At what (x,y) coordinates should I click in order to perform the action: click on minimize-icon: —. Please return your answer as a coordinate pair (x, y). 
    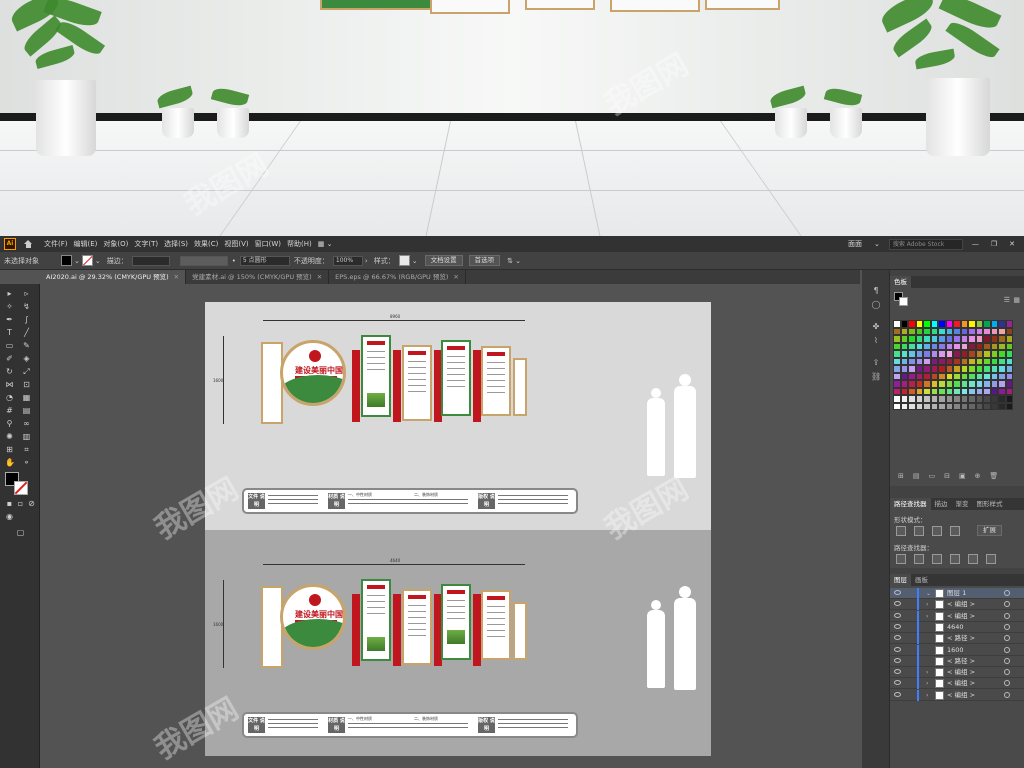
    Looking at the image, I should click on (975, 244).